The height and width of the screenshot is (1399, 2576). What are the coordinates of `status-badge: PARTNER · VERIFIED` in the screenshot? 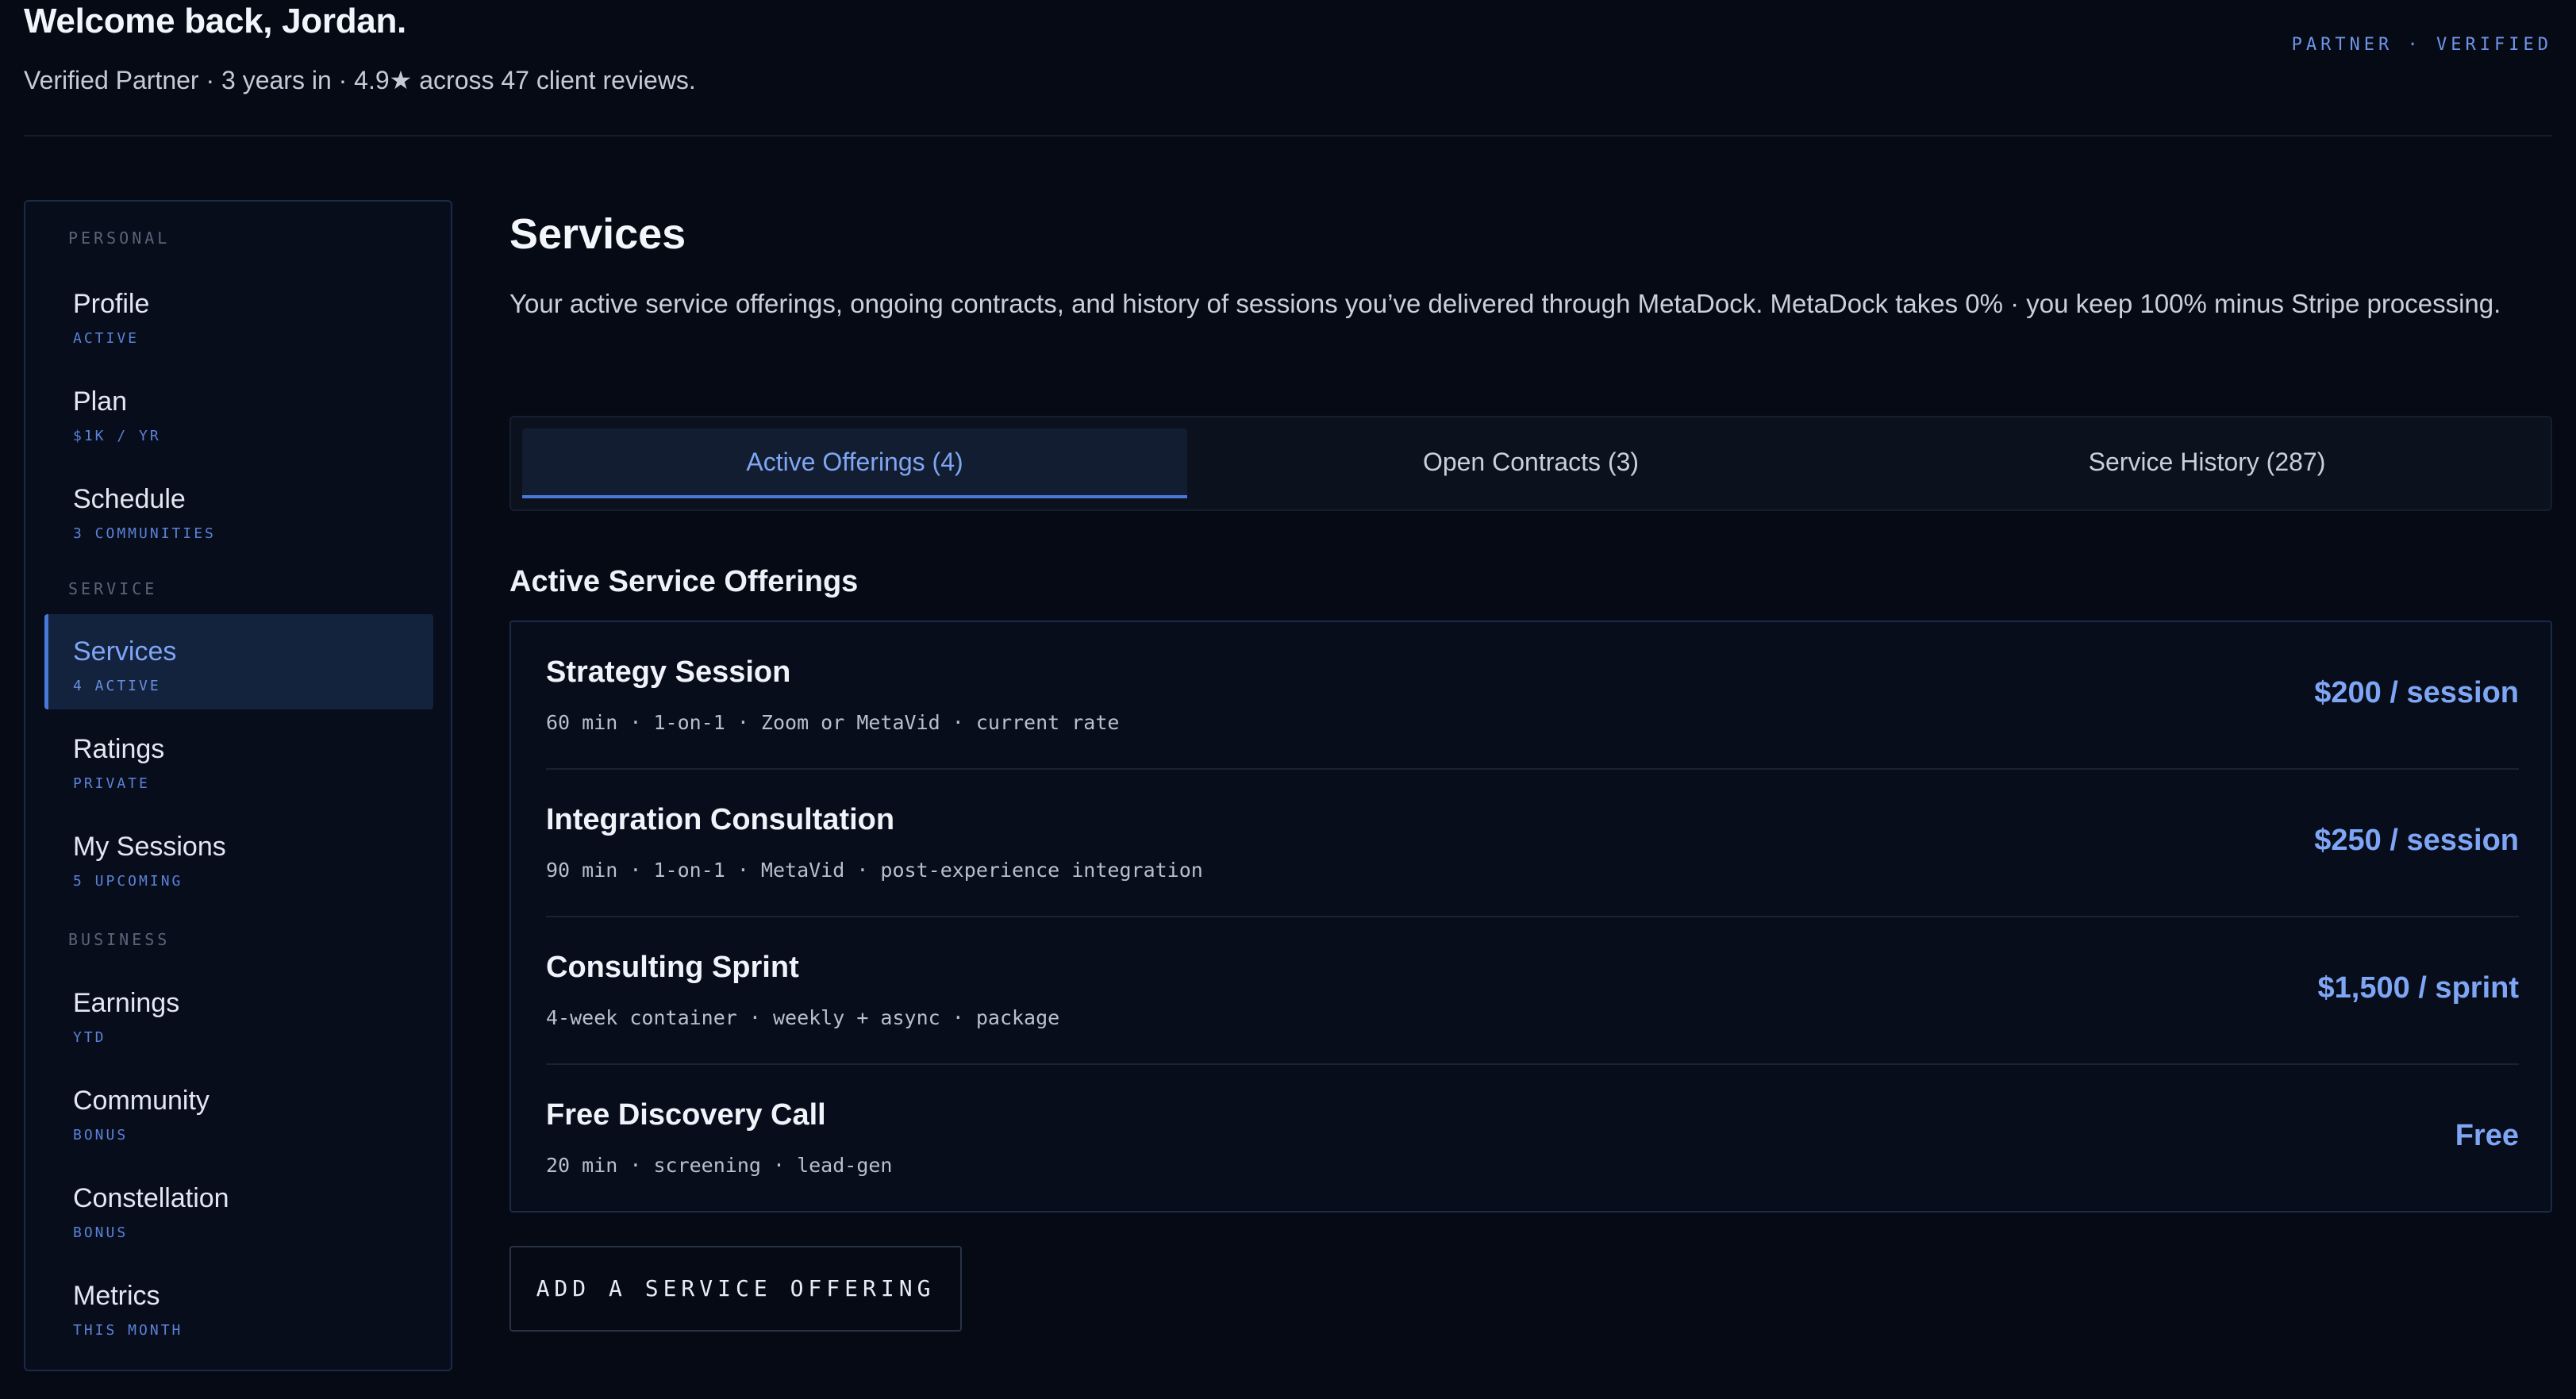 It's located at (2421, 45).